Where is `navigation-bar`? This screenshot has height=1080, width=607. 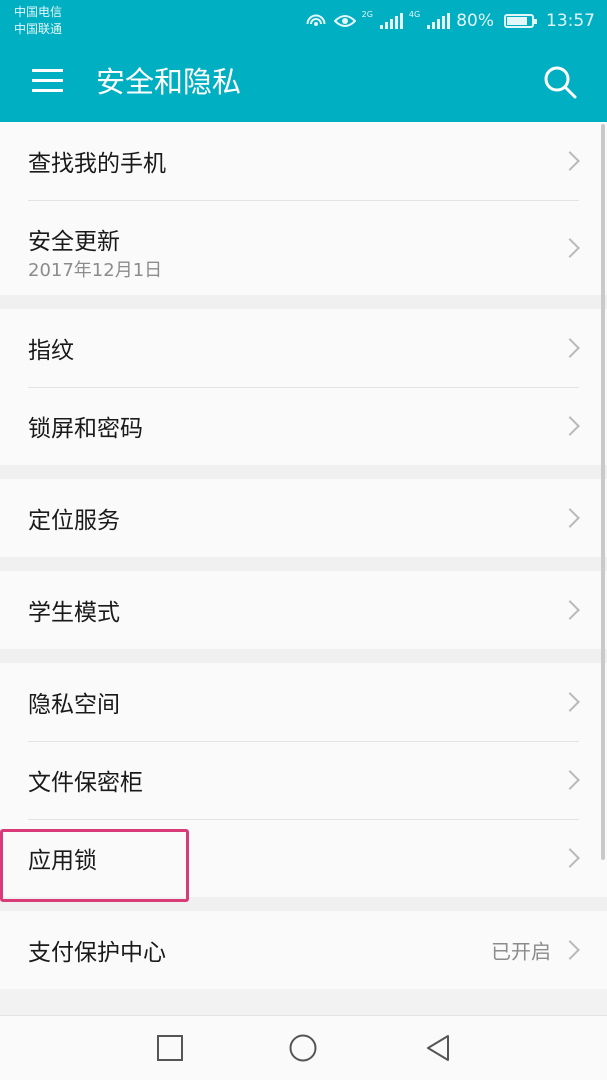 navigation-bar is located at coordinates (303, 1047).